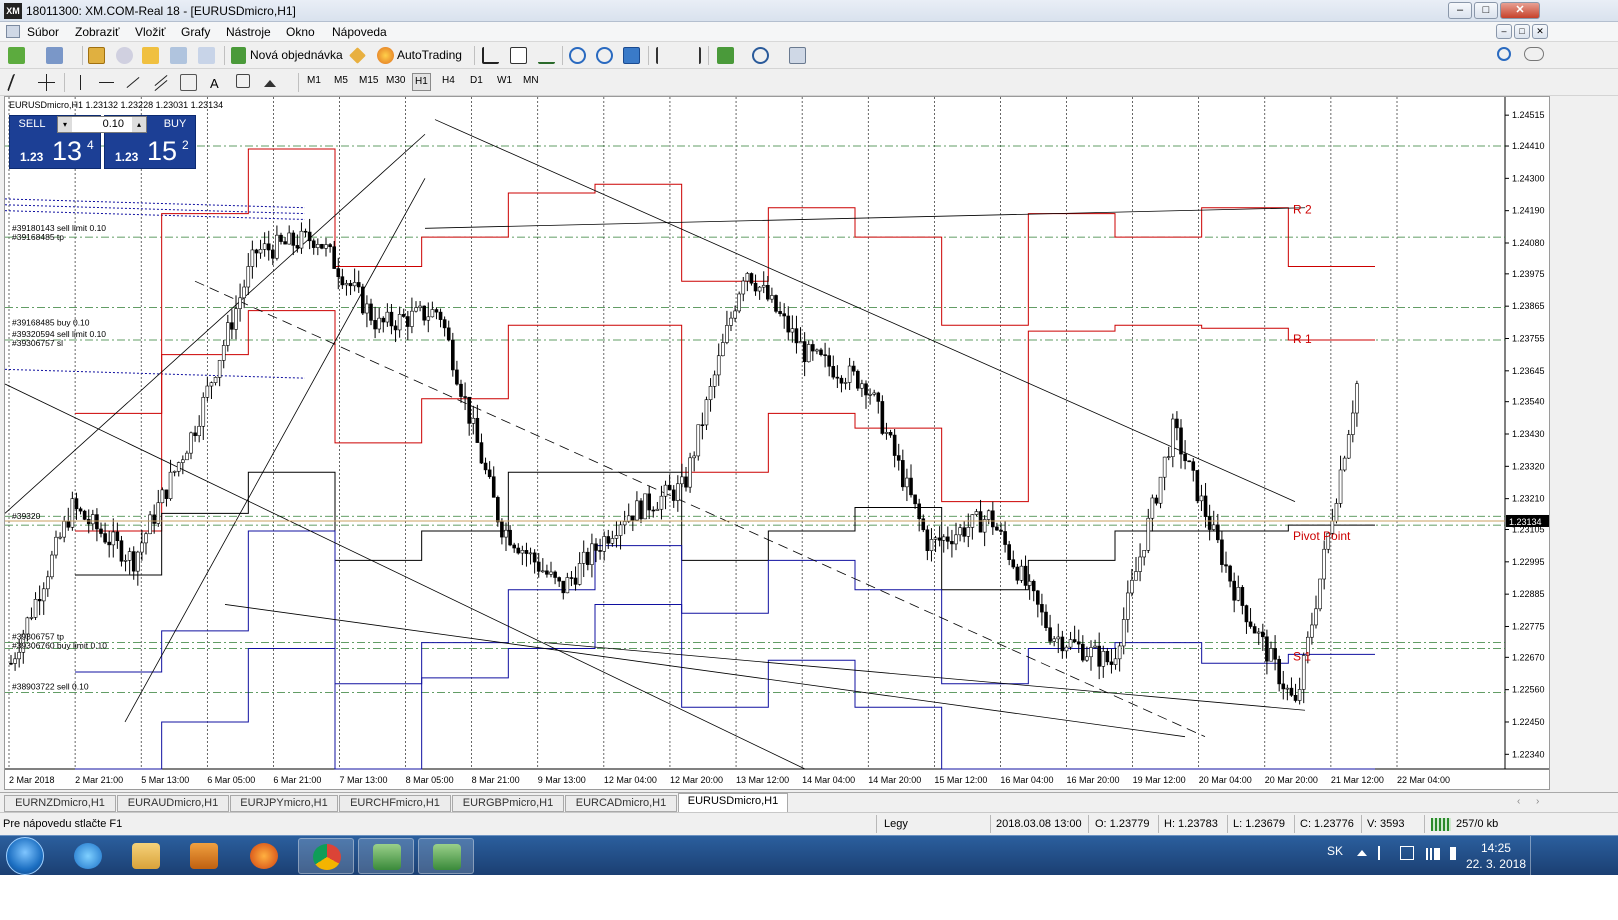 This screenshot has width=1618, height=920. What do you see at coordinates (214, 83) in the screenshot?
I see `text-tool-button: A` at bounding box center [214, 83].